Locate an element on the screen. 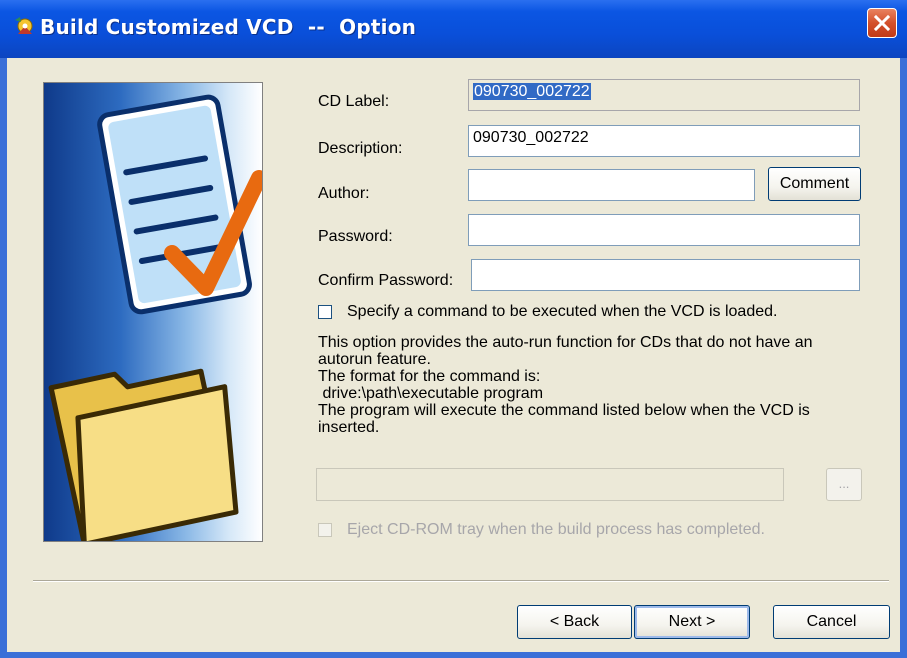  window-title: Build Customized VCD -- Option is located at coordinates (228, 27).